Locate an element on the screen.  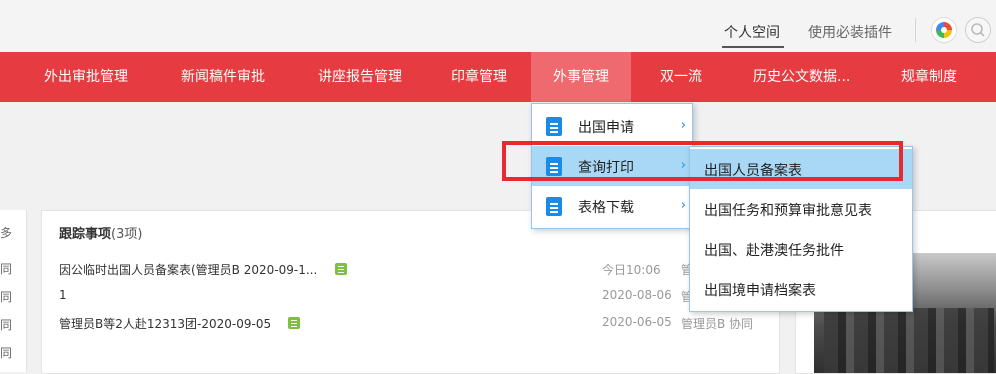
menu-item-go-abroad-apply: 出国申请 › is located at coordinates (612, 126).